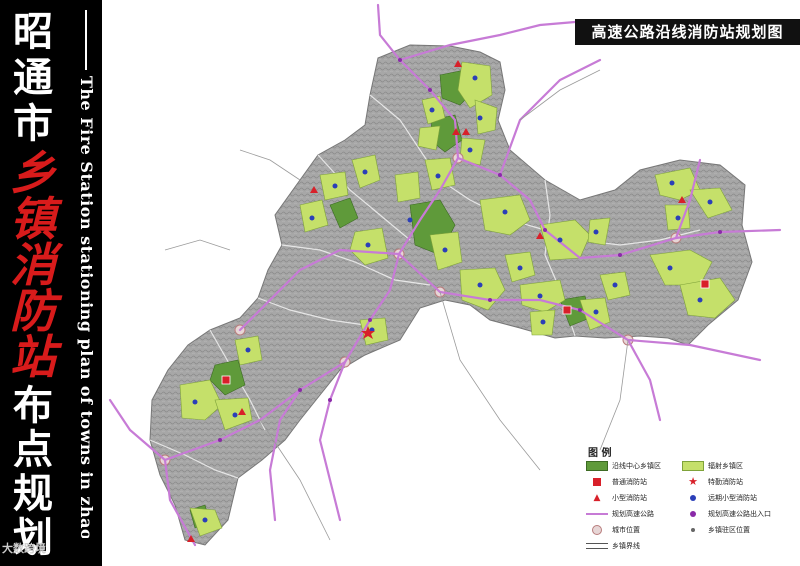 The width and height of the screenshot is (800, 566). What do you see at coordinates (33, 78) in the screenshot?
I see `title-char: 通` at bounding box center [33, 78].